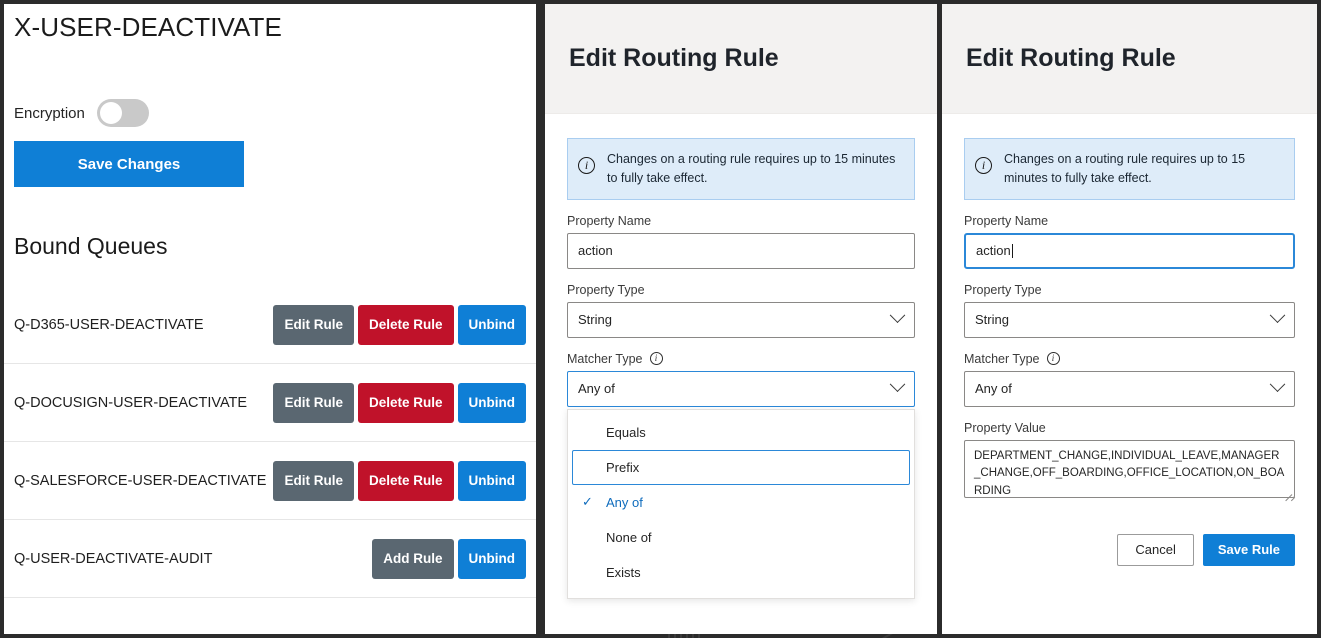  I want to click on encryption-setting-row: Encryption, so click(270, 113).